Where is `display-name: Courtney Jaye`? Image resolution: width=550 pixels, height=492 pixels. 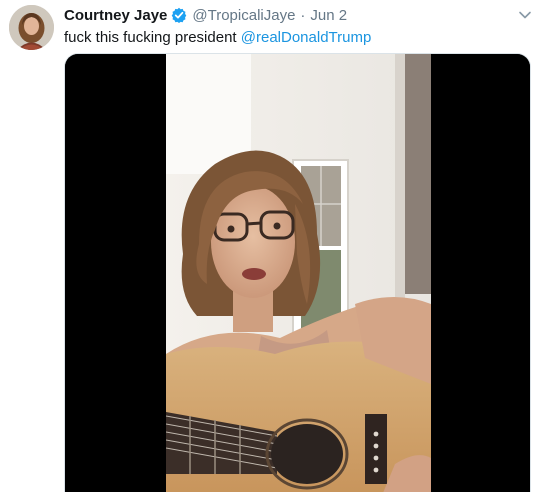 display-name: Courtney Jaye is located at coordinates (115, 15).